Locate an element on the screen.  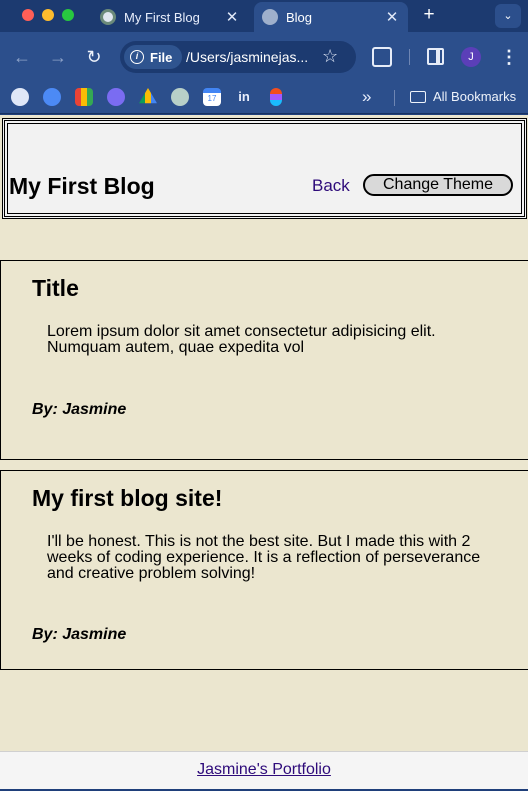
site-title: My First Blog is located at coordinates (82, 186).